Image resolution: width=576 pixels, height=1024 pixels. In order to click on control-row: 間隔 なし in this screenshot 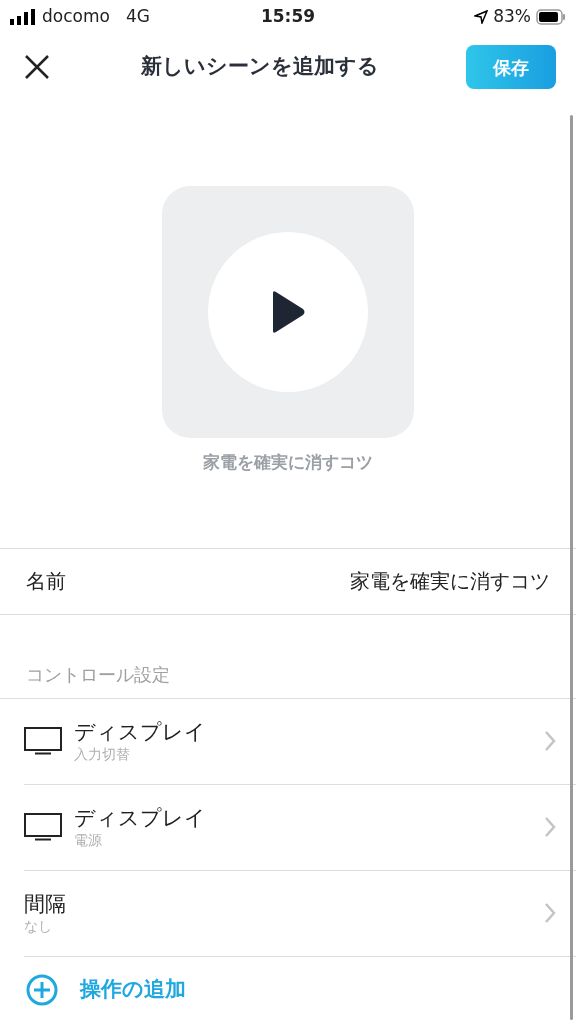, I will do `click(300, 913)`.